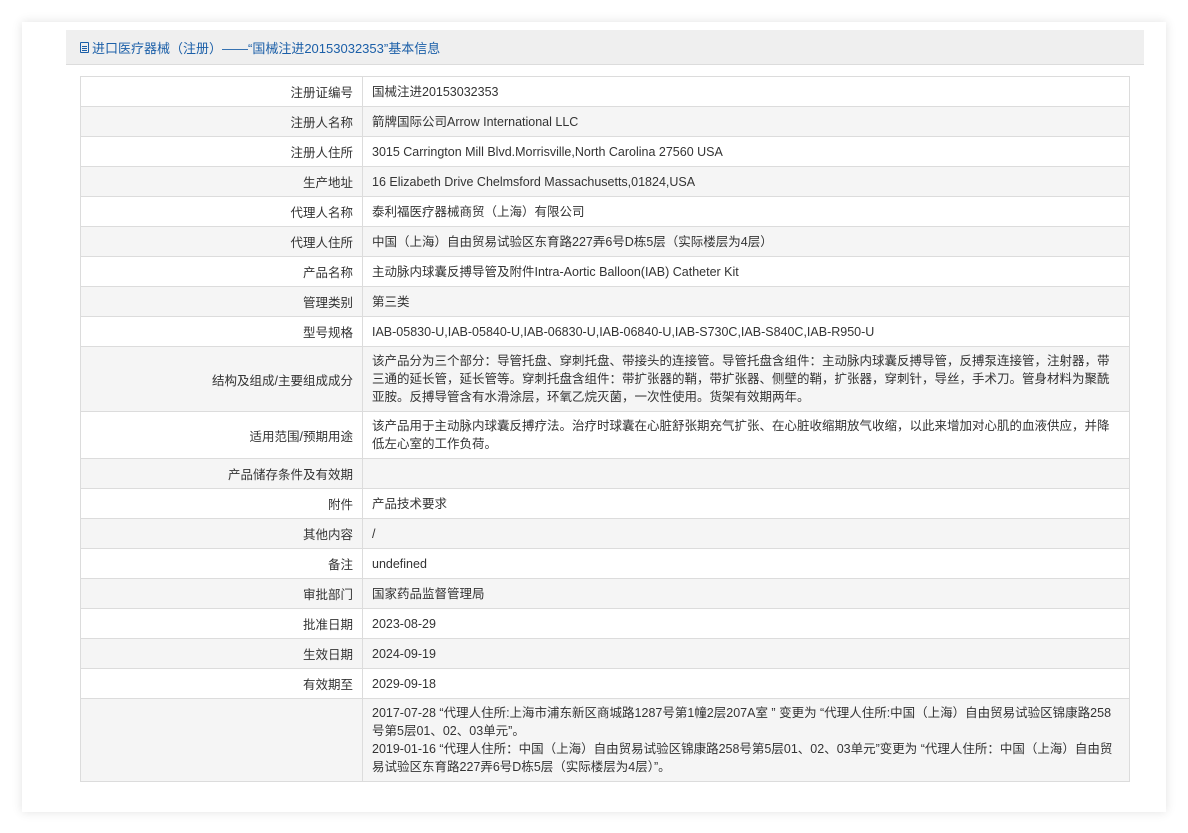 Image resolution: width=1188 pixels, height=833 pixels. I want to click on row-value-other-content: /, so click(746, 533).